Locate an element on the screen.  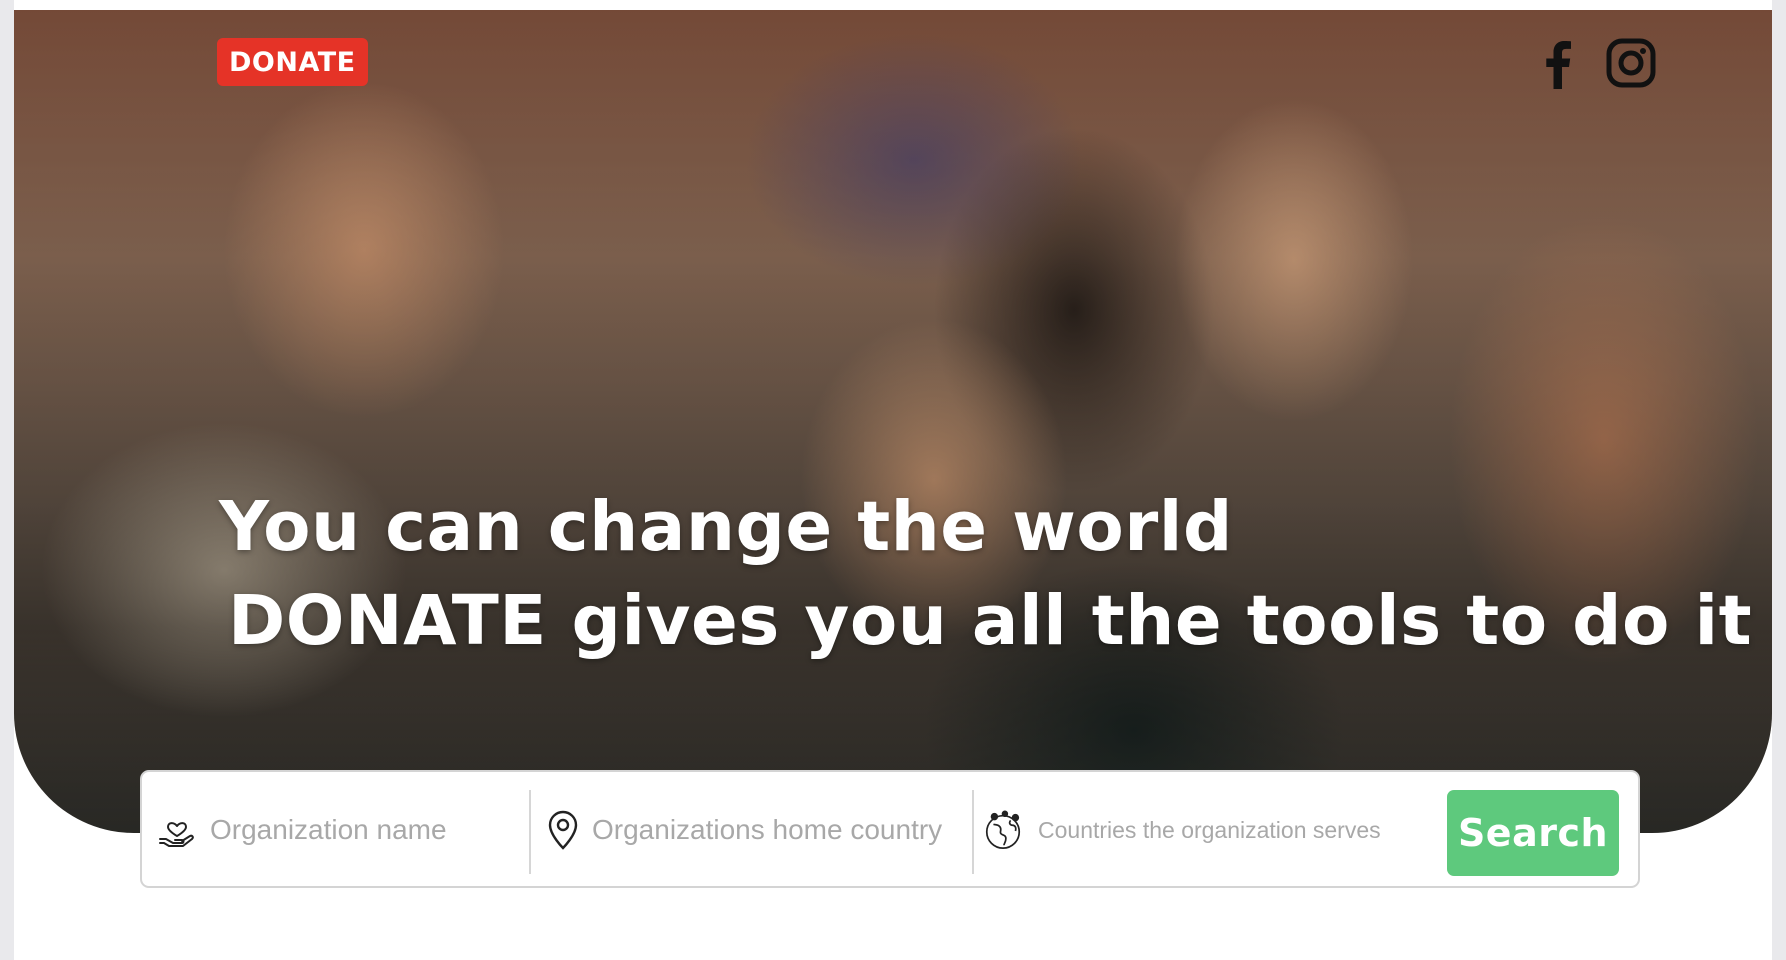
facebook-icon is located at coordinates (1558, 64).